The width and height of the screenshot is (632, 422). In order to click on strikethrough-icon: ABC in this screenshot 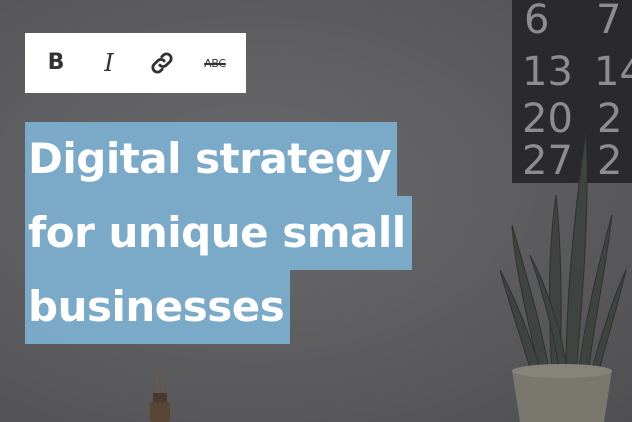, I will do `click(215, 63)`.